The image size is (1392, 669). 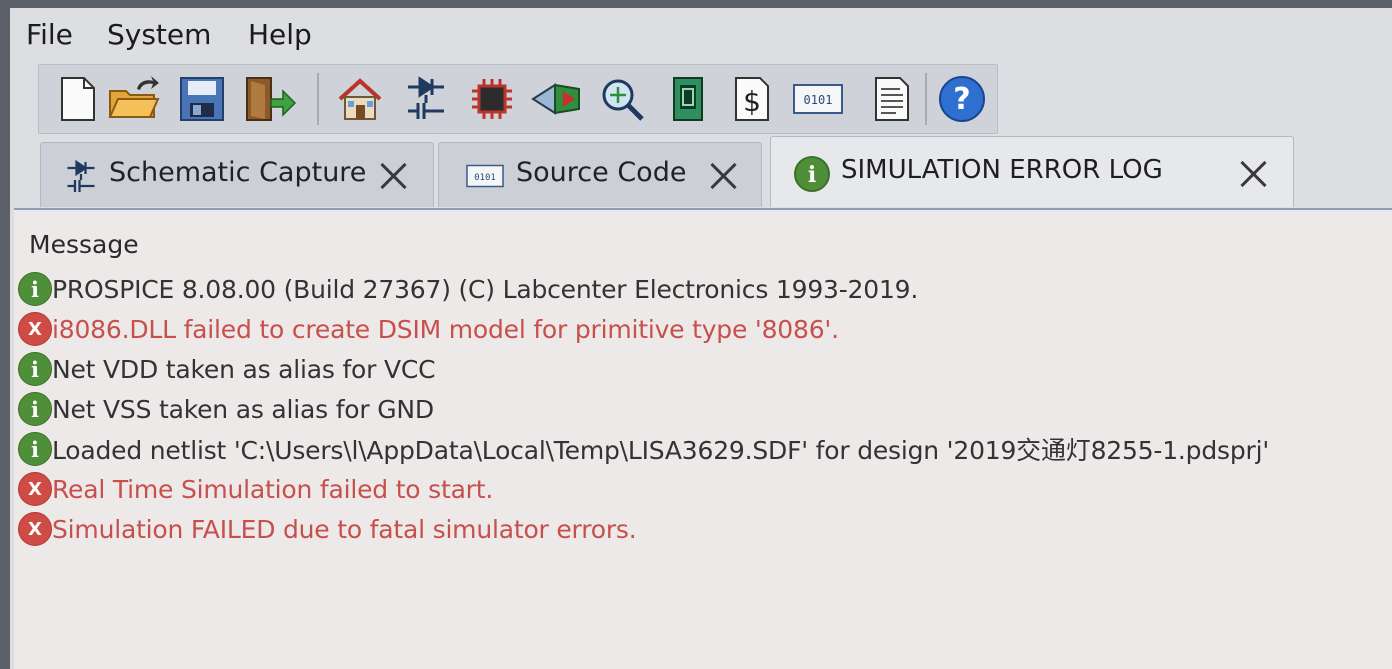 I want to click on zoom-icon, so click(x=622, y=99).